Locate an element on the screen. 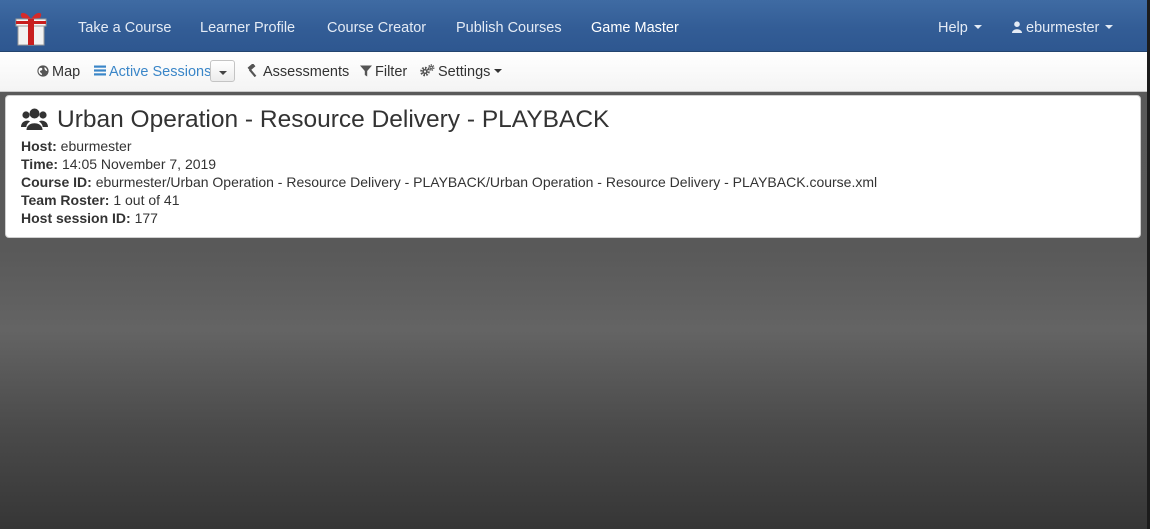 The image size is (1150, 529). map-button: Map is located at coordinates (58, 72).